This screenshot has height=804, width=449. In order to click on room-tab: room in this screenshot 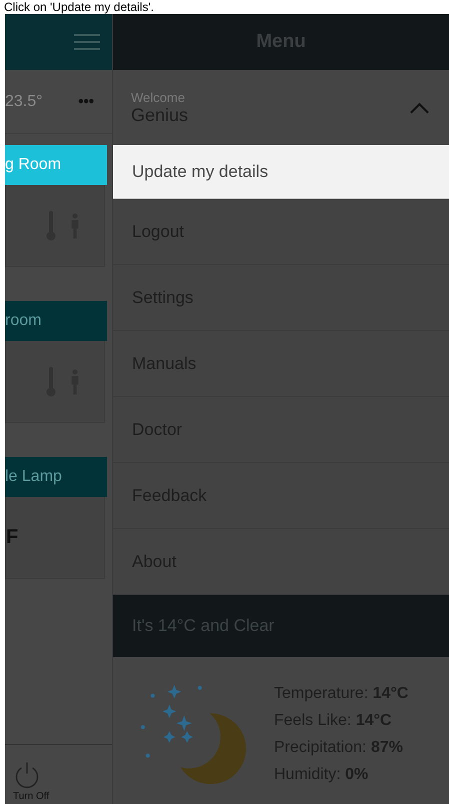, I will do `click(56, 321)`.